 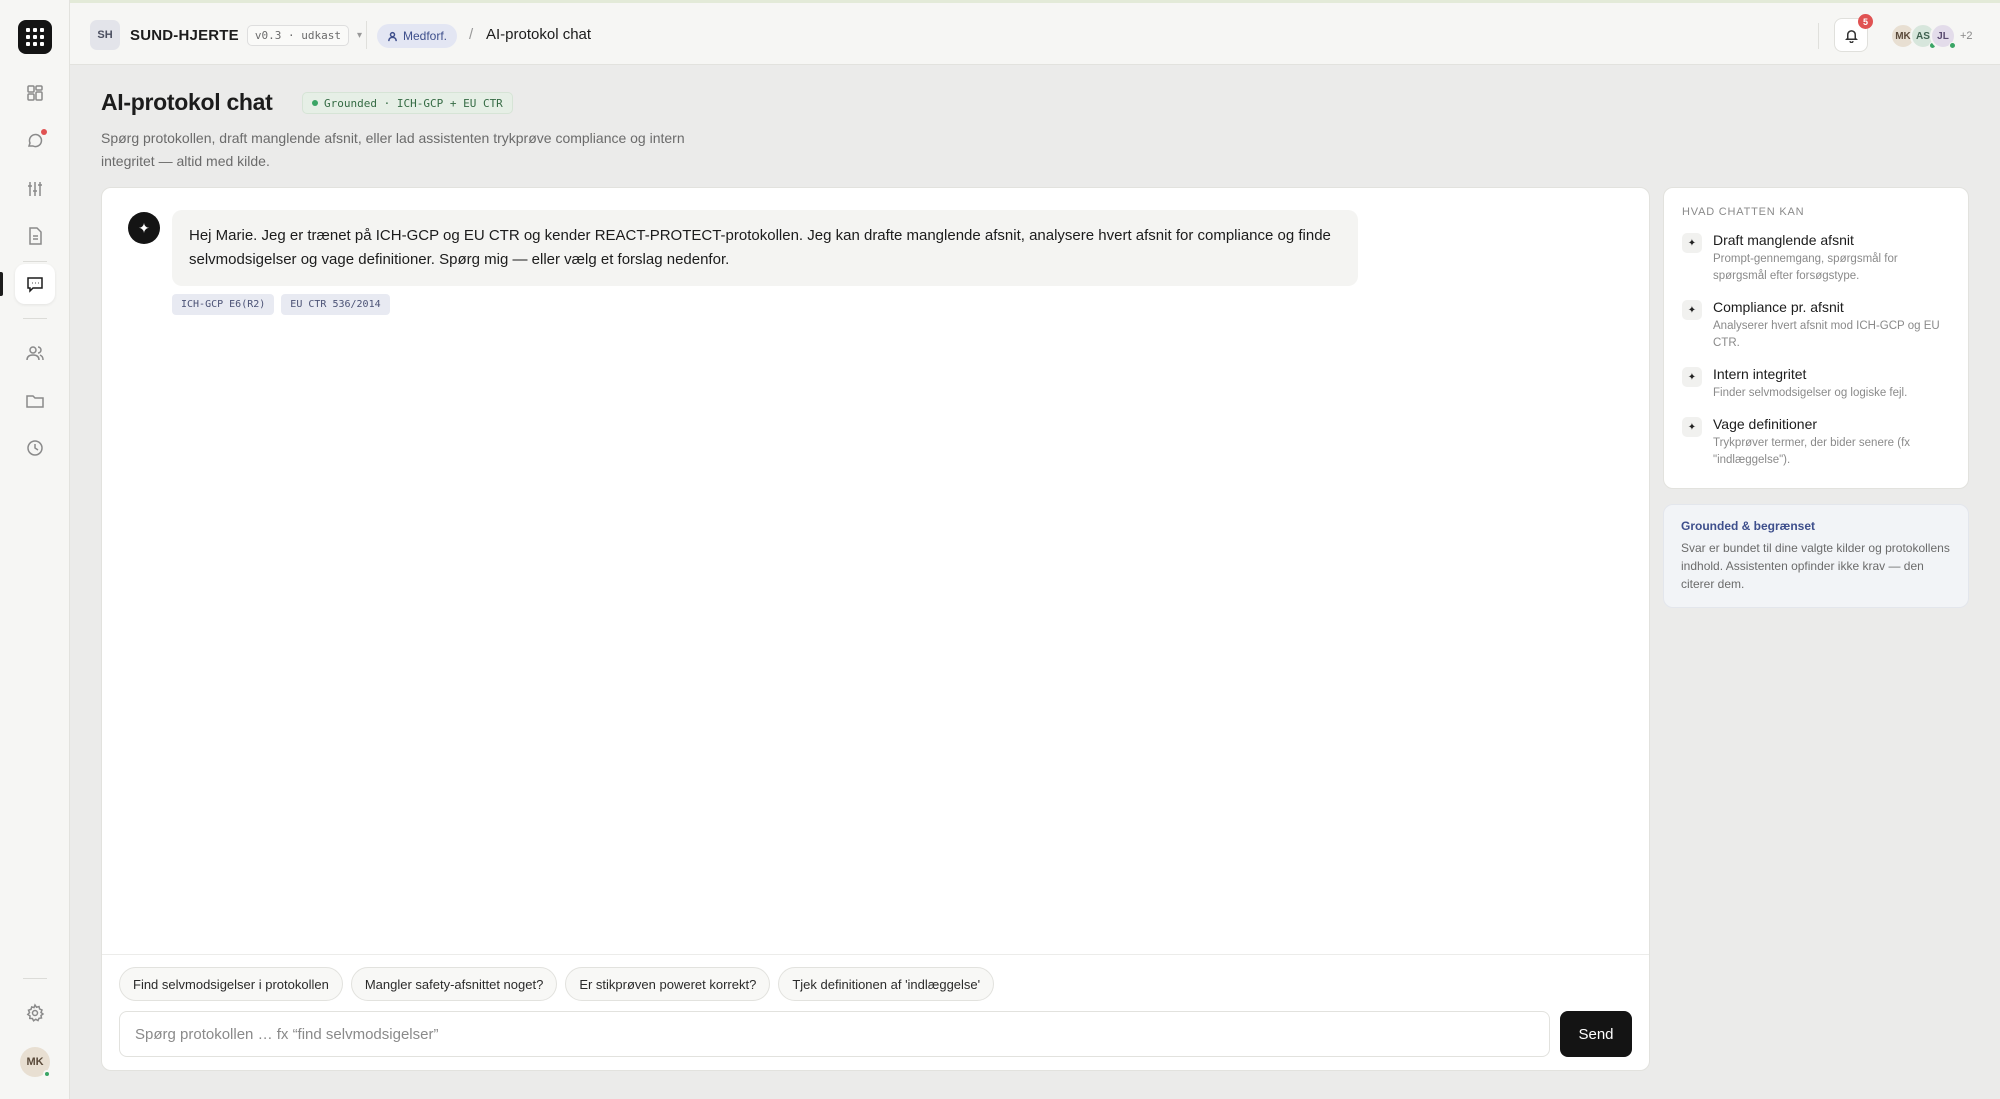 I want to click on composer: Send, so click(x=875, y=1034).